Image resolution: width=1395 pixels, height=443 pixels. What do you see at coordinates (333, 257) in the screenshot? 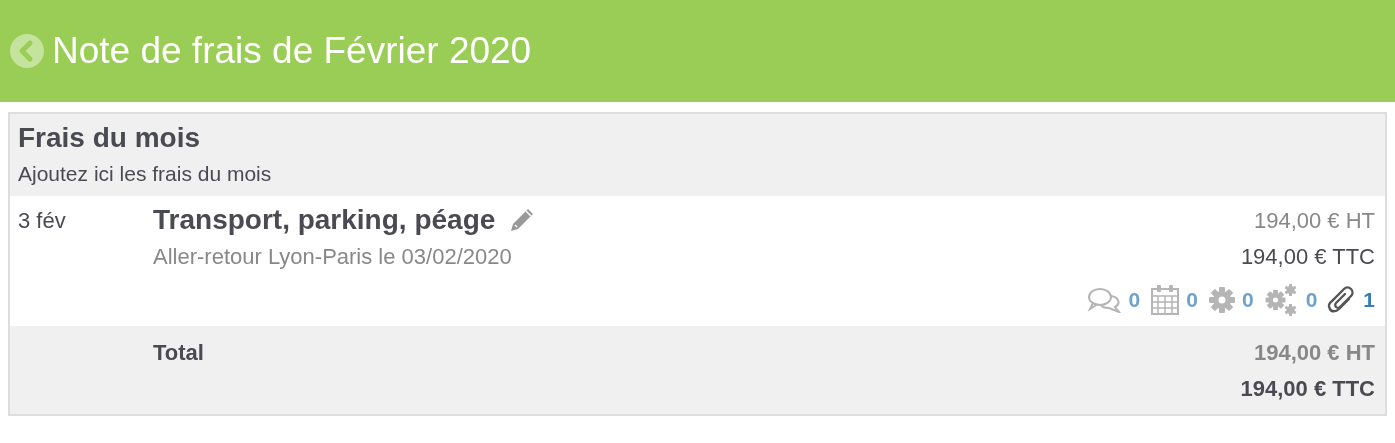
I see `expense-description: Aller-retour Lyon-Paris le 03/02/2020` at bounding box center [333, 257].